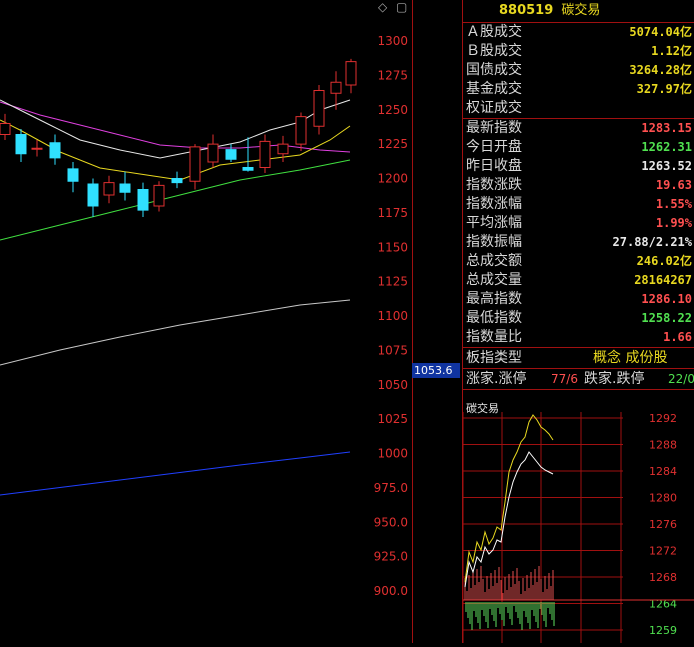 This screenshot has width=694, height=647. What do you see at coordinates (494, 299) in the screenshot?
I see `stat-label: 最高指数` at bounding box center [494, 299].